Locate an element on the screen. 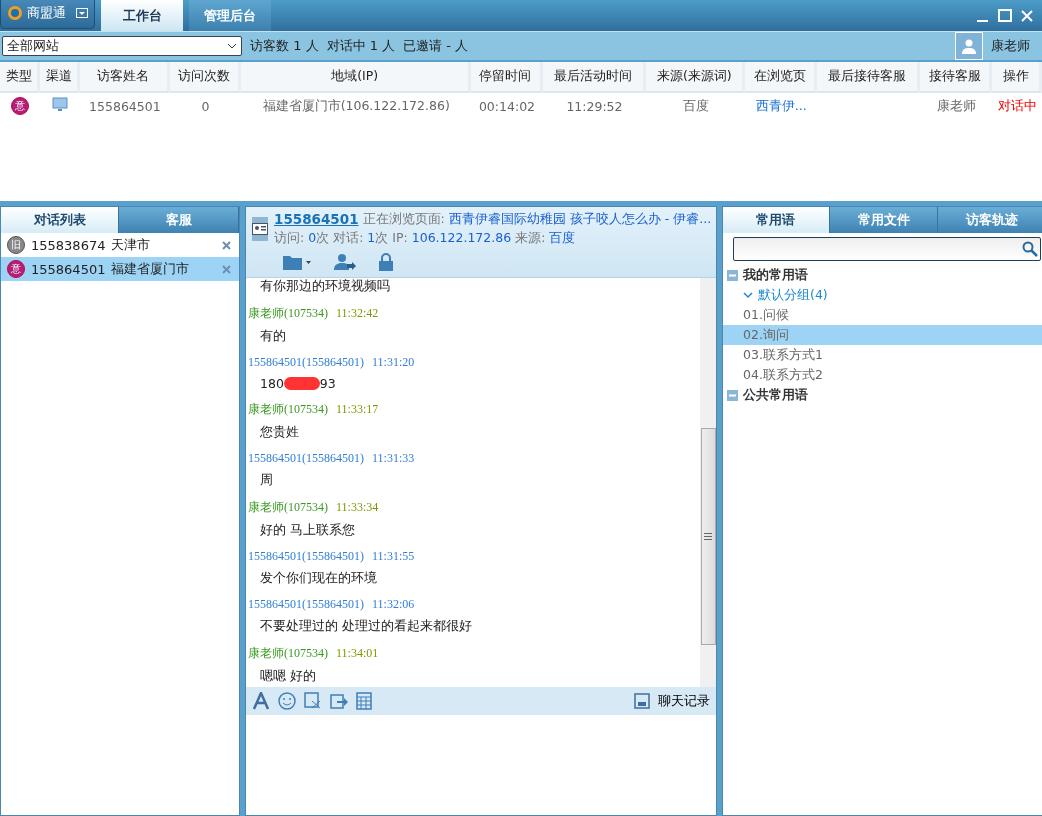  message-text: 周 is located at coordinates (266, 480).